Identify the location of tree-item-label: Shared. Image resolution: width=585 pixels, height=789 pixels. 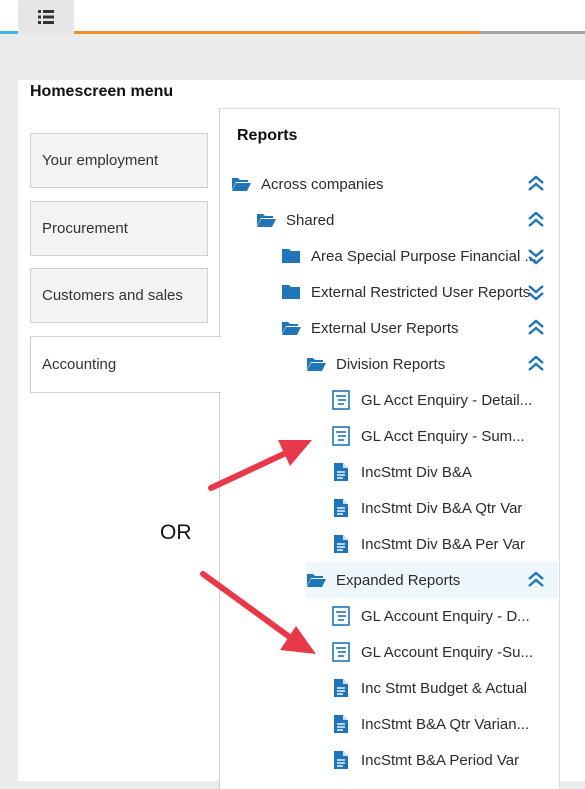
(310, 220).